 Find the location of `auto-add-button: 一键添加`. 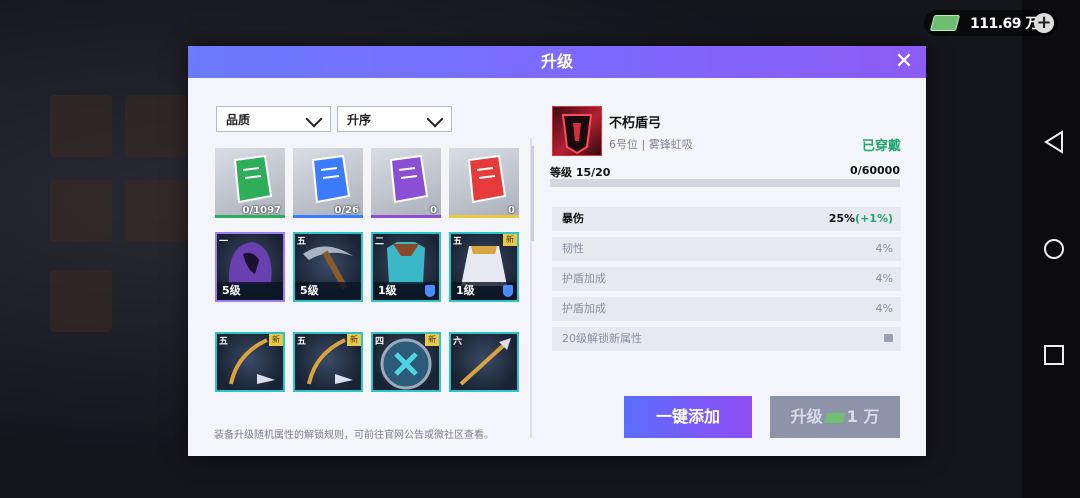

auto-add-button: 一键添加 is located at coordinates (688, 417).